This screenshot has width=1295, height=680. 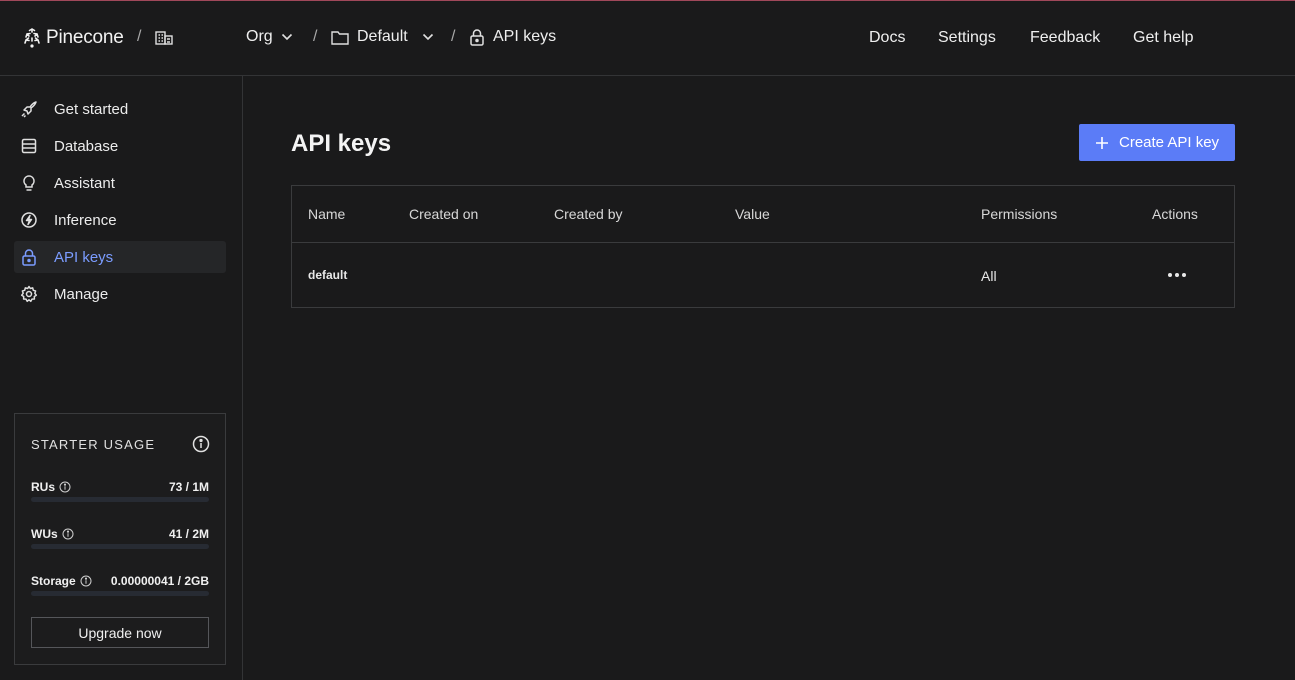 What do you see at coordinates (444, 214) in the screenshot?
I see `column-header-created-on: Created on` at bounding box center [444, 214].